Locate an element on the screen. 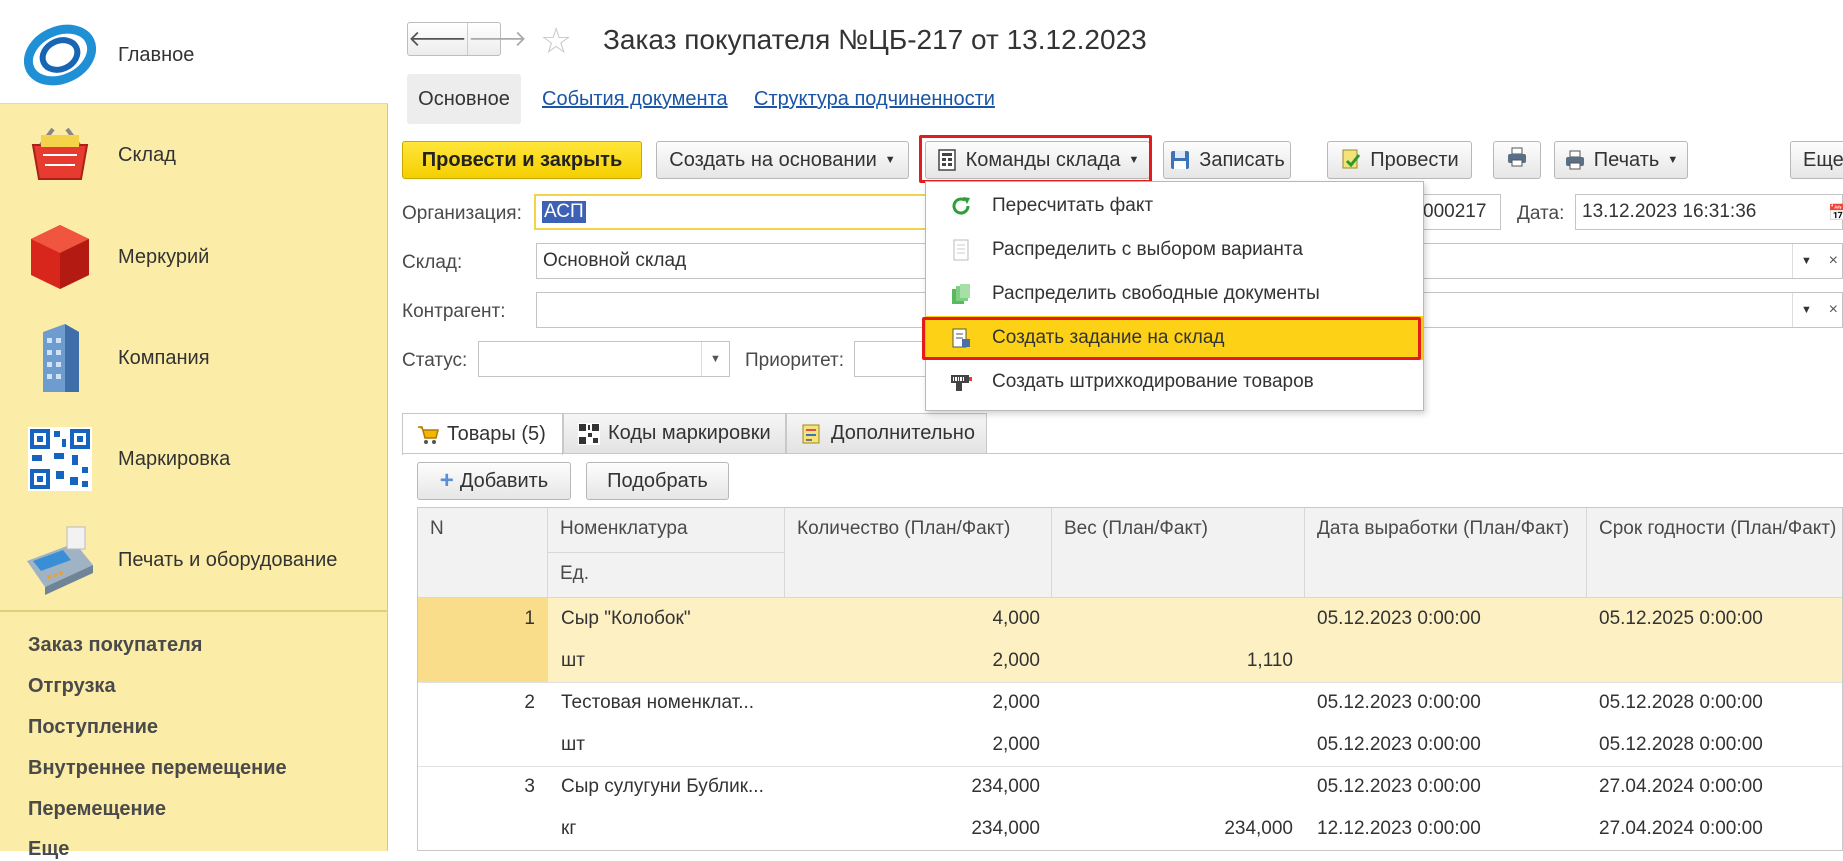 This screenshot has width=1843, height=861. favorite-star-icon: ☆ is located at coordinates (556, 41).